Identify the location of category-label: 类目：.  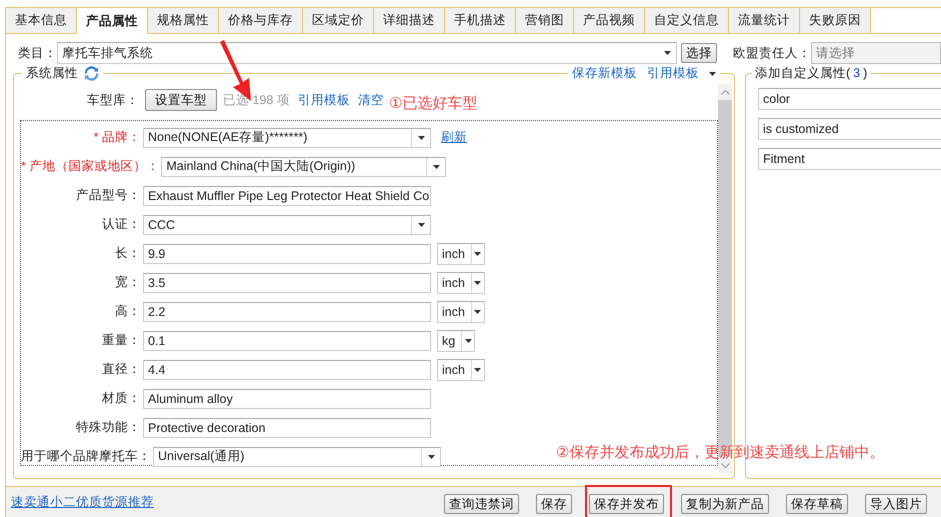
(37, 53).